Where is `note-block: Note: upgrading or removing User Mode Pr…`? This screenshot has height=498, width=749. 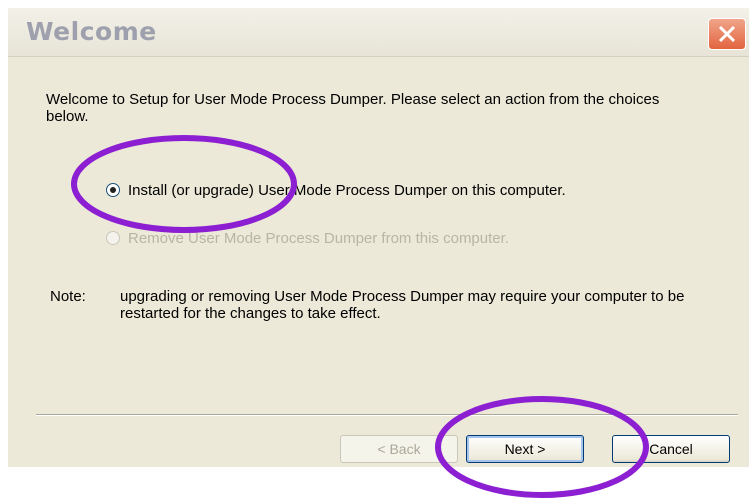
note-block: Note: upgrading or removing User Mode Pr… is located at coordinates (367, 305).